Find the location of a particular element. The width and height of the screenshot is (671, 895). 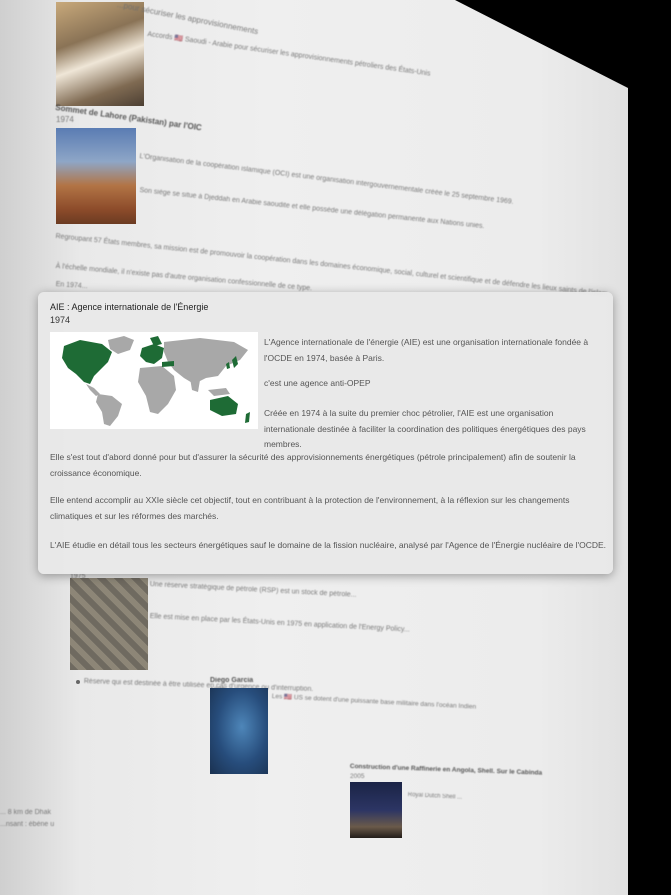

bg-side-text: ...nsant : ébène u is located at coordinates (27, 824).